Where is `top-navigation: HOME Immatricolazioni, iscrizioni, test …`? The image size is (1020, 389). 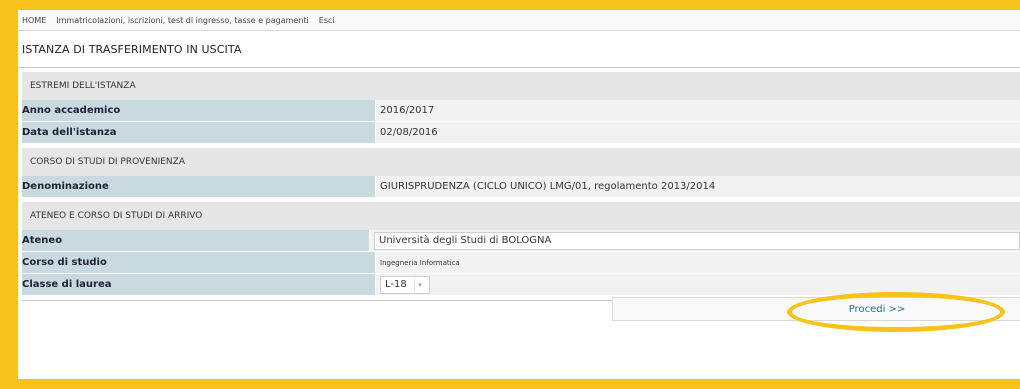 top-navigation: HOME Immatricolazioni, iscrizioni, test … is located at coordinates (519, 20).